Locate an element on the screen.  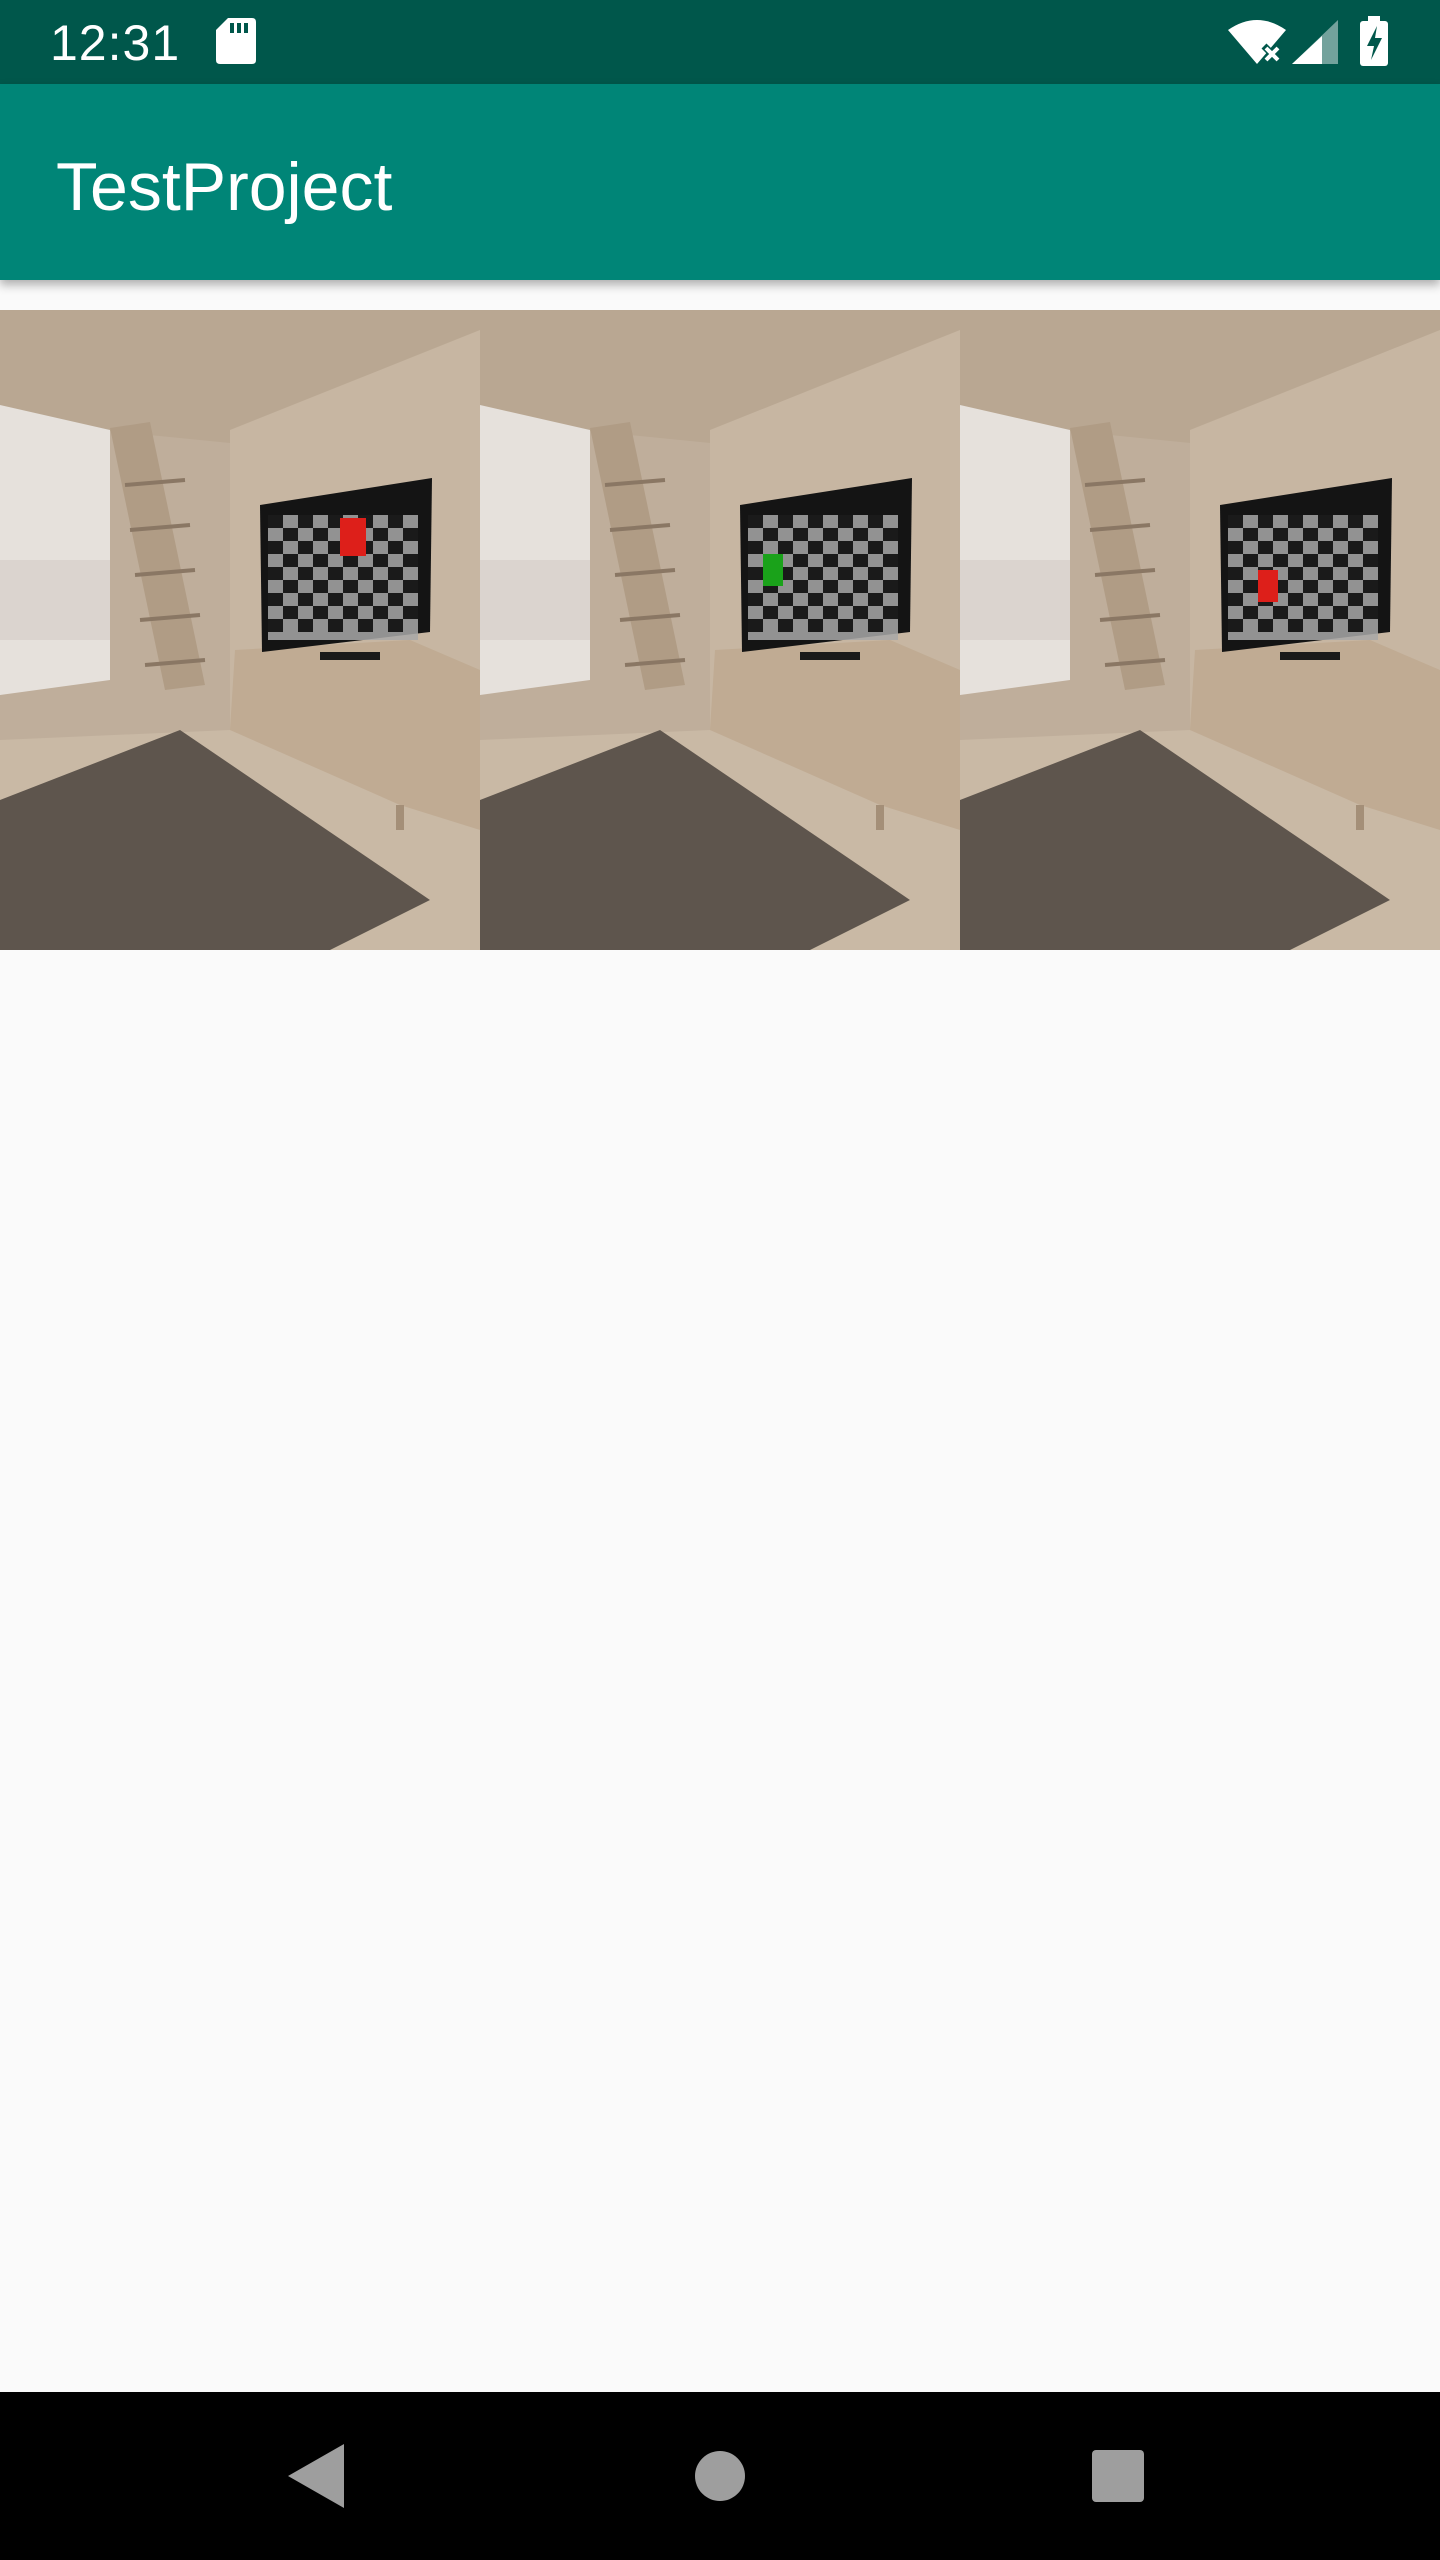
status-time: 12:31 is located at coordinates (115, 43).